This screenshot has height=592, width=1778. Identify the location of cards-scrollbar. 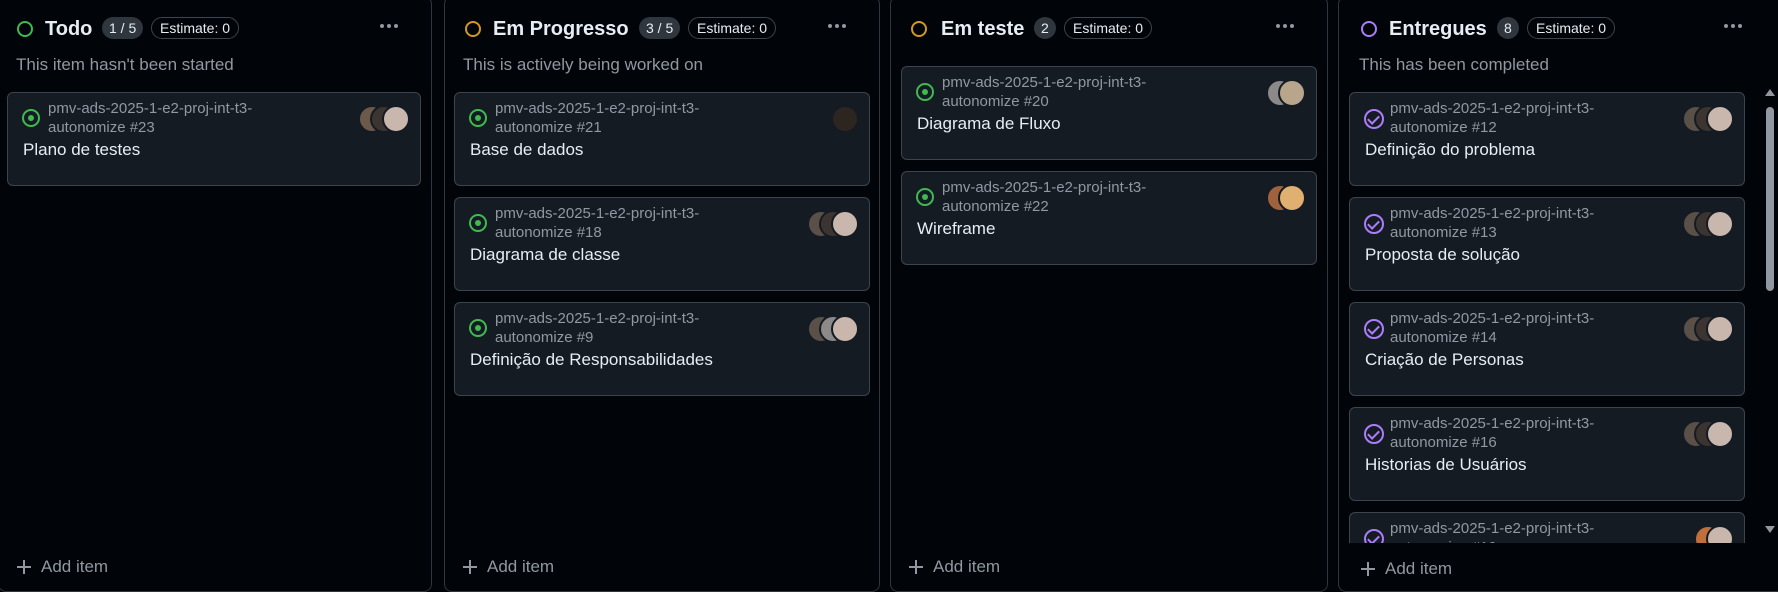
(1770, 311).